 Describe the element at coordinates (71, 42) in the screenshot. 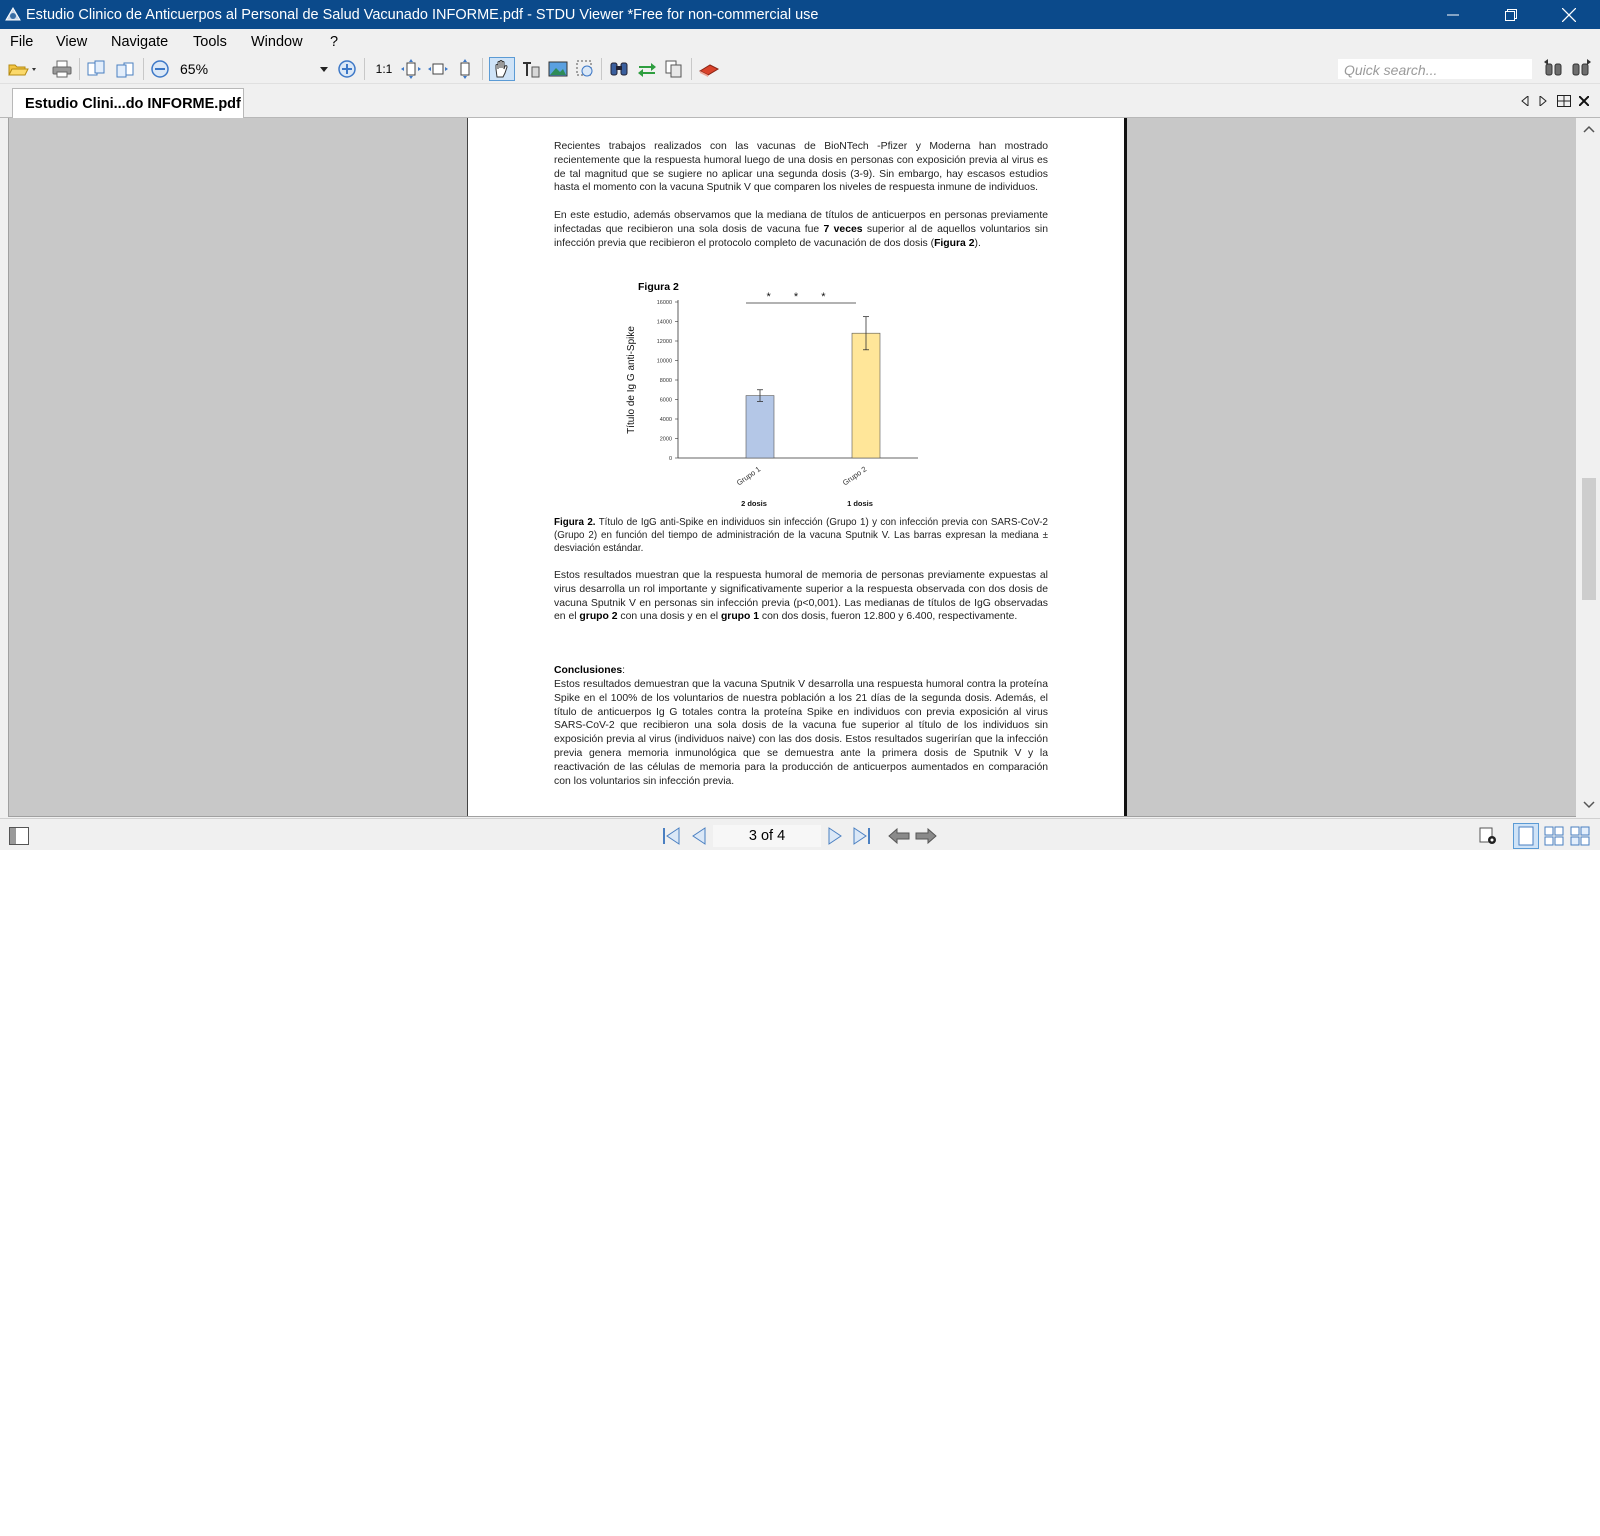

I see `menu-view: View` at that location.